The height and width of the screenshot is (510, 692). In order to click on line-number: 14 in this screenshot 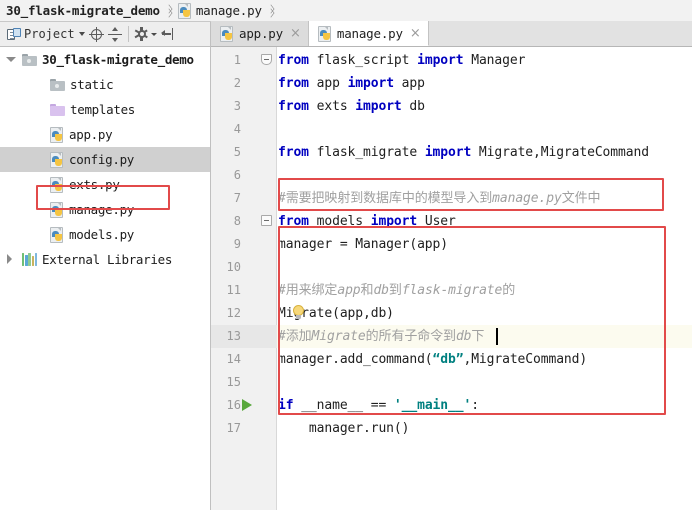, I will do `click(233, 359)`.